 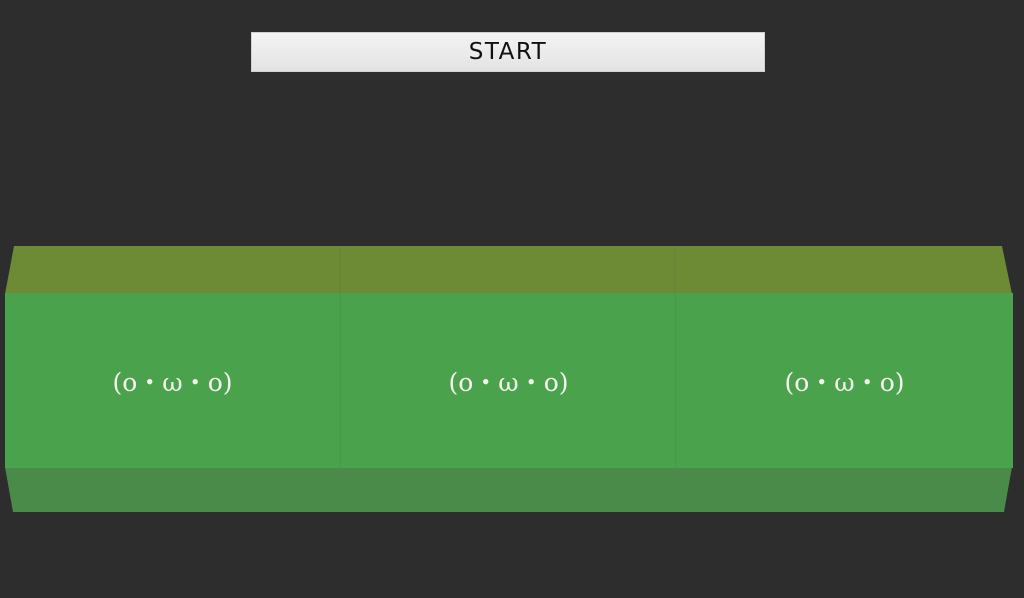 I want to click on reel-2-face: (o・ω・o), so click(x=508, y=382).